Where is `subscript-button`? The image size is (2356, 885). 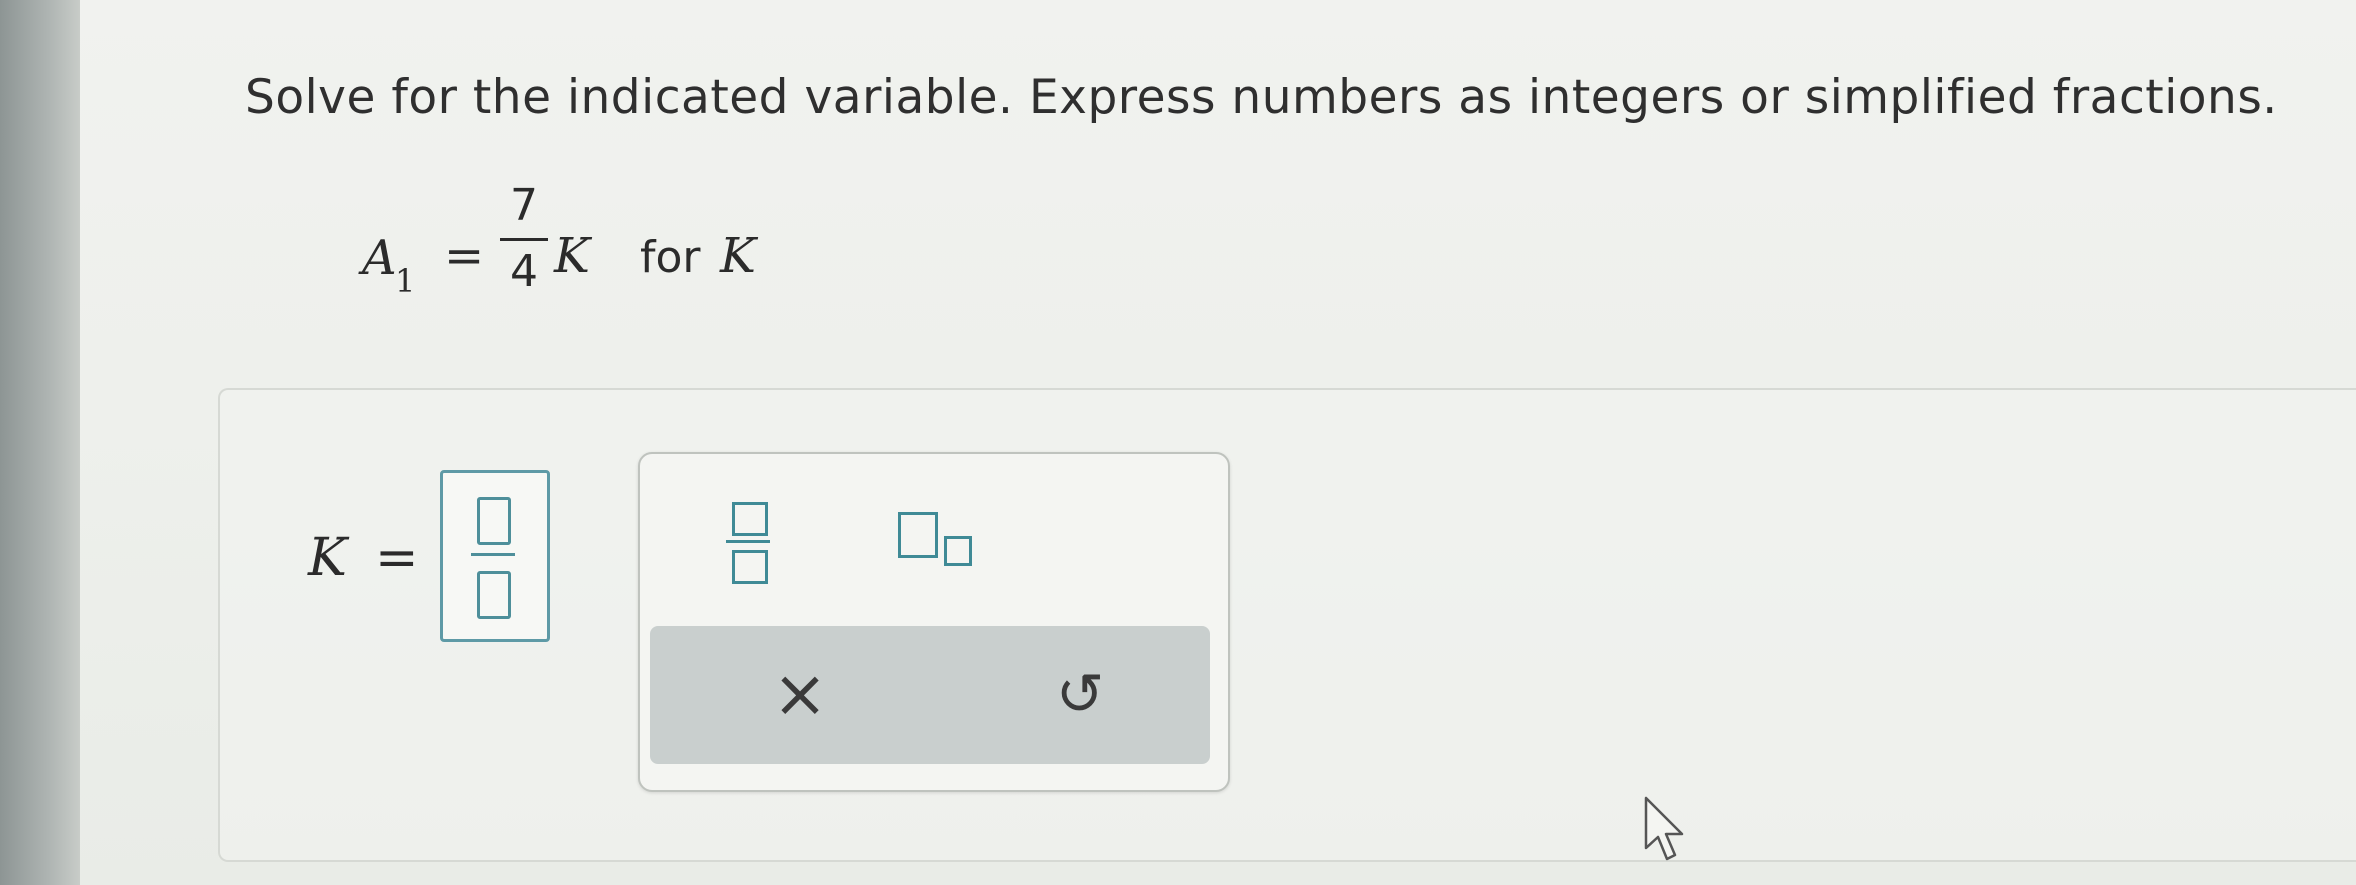 subscript-button is located at coordinates (938, 542).